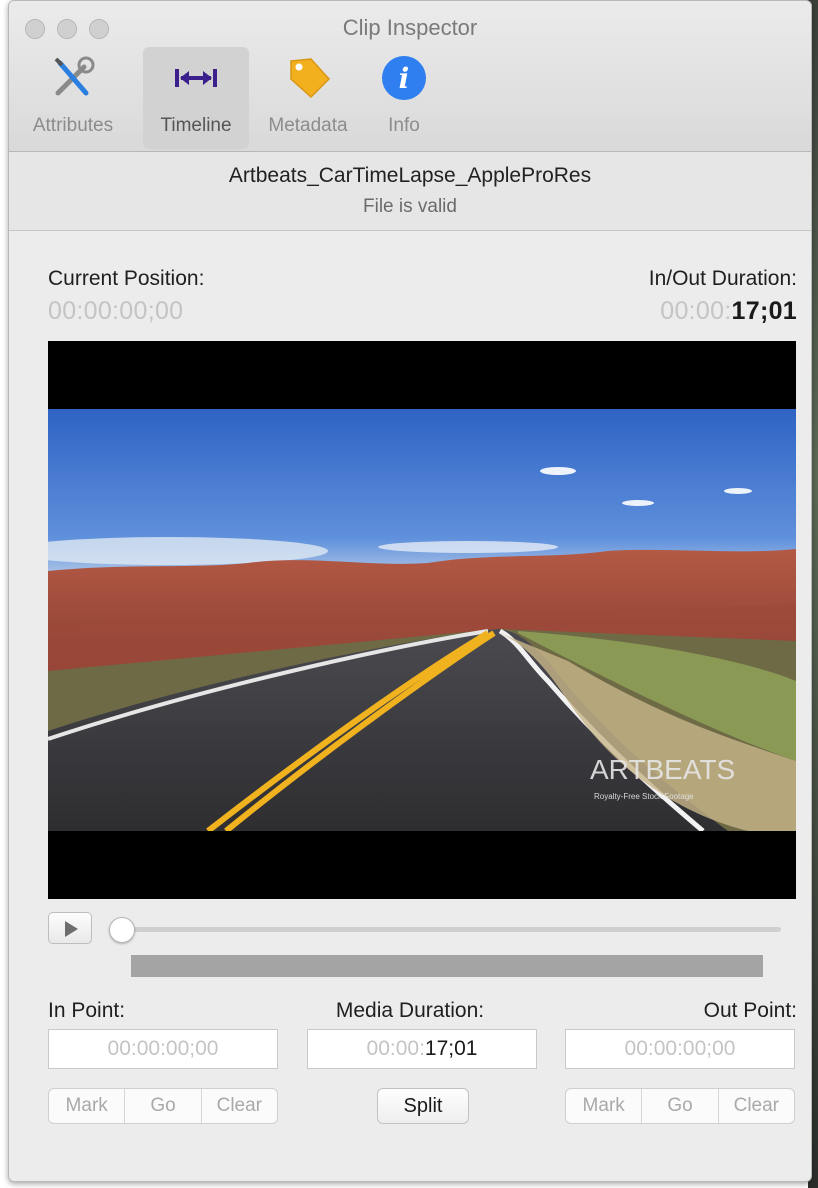  What do you see at coordinates (696, 311) in the screenshot?
I see `inout-duration-dim: 00:00:` at bounding box center [696, 311].